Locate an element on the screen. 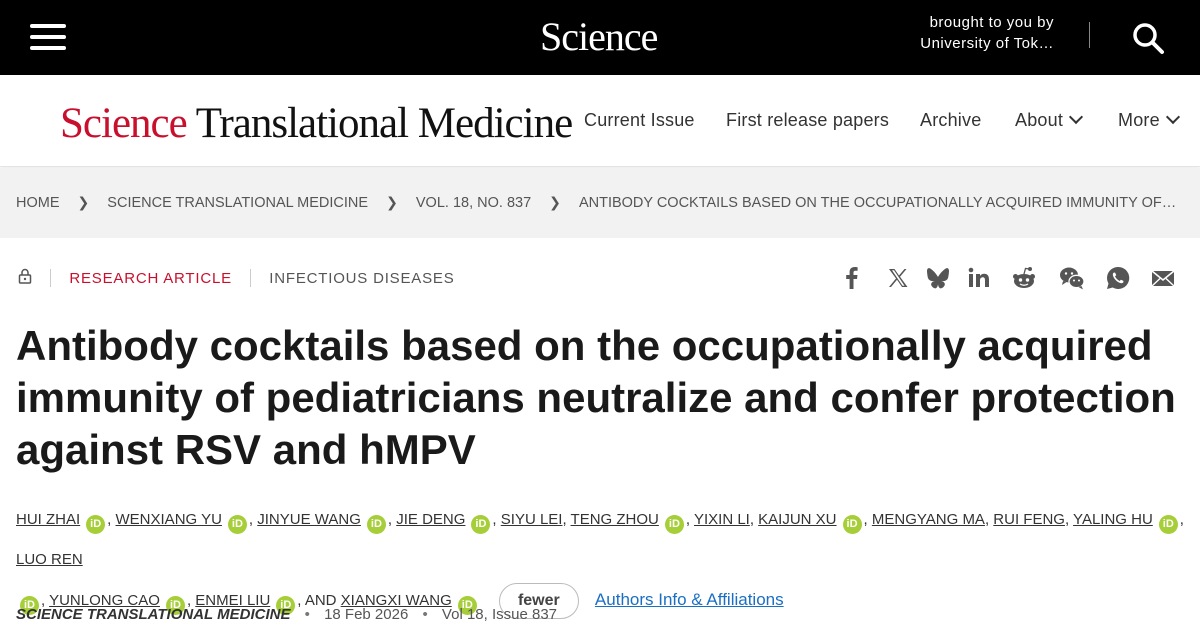 The image size is (1200, 630). authors-info-link: Authors Info & Affiliations is located at coordinates (689, 599).